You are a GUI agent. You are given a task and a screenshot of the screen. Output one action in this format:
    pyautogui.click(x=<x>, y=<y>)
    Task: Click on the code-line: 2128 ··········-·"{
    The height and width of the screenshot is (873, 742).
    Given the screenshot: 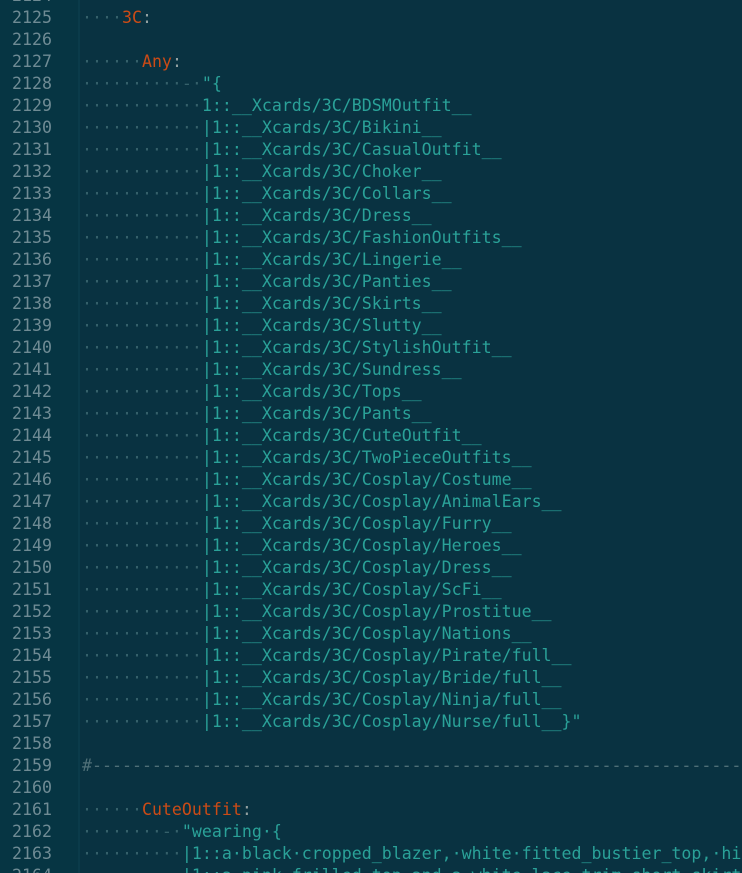 What is the action you would take?
    pyautogui.click(x=371, y=84)
    